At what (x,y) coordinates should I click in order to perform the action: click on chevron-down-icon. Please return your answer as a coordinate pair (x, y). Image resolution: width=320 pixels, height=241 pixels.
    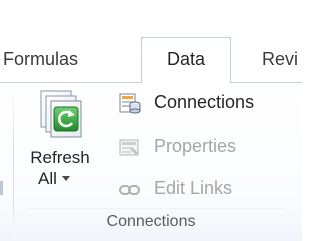
    Looking at the image, I should click on (66, 178).